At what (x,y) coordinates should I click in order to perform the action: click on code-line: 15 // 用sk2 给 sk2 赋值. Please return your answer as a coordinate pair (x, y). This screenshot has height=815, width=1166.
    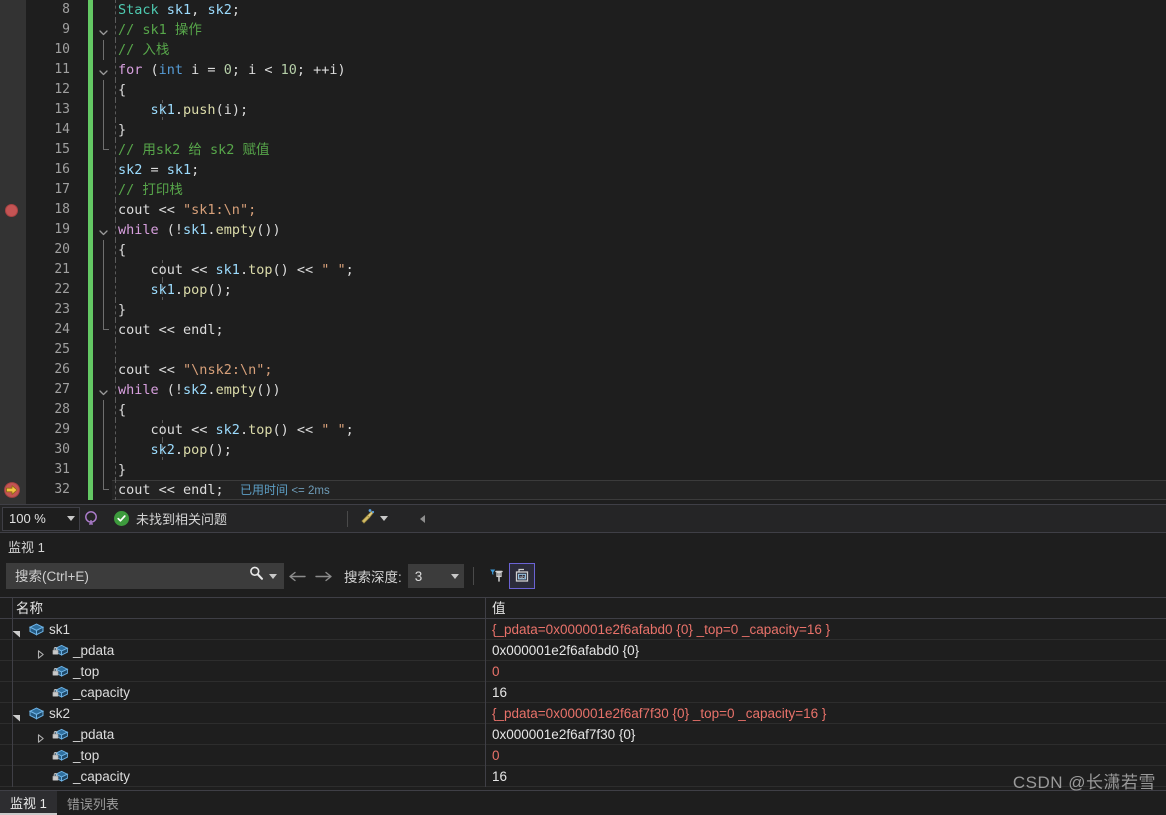
    Looking at the image, I should click on (583, 150).